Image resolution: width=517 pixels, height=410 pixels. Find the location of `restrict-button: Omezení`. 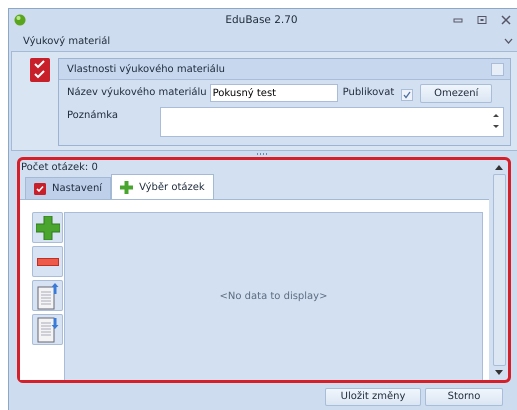

restrict-button: Omezení is located at coordinates (456, 93).